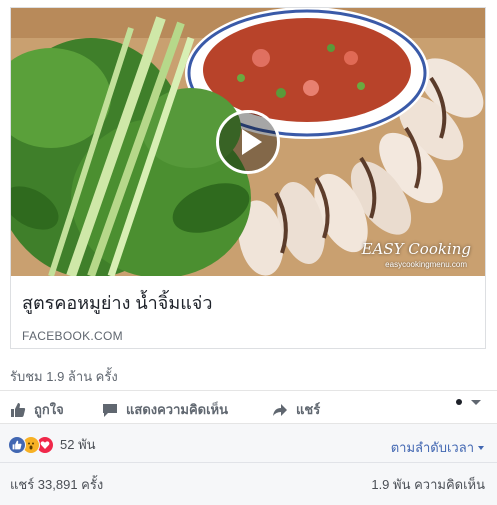 Image resolution: width=497 pixels, height=505 pixels. Describe the element at coordinates (428, 484) in the screenshot. I see `comment-count: 1.9 พัน ความคิดเห็น` at that location.